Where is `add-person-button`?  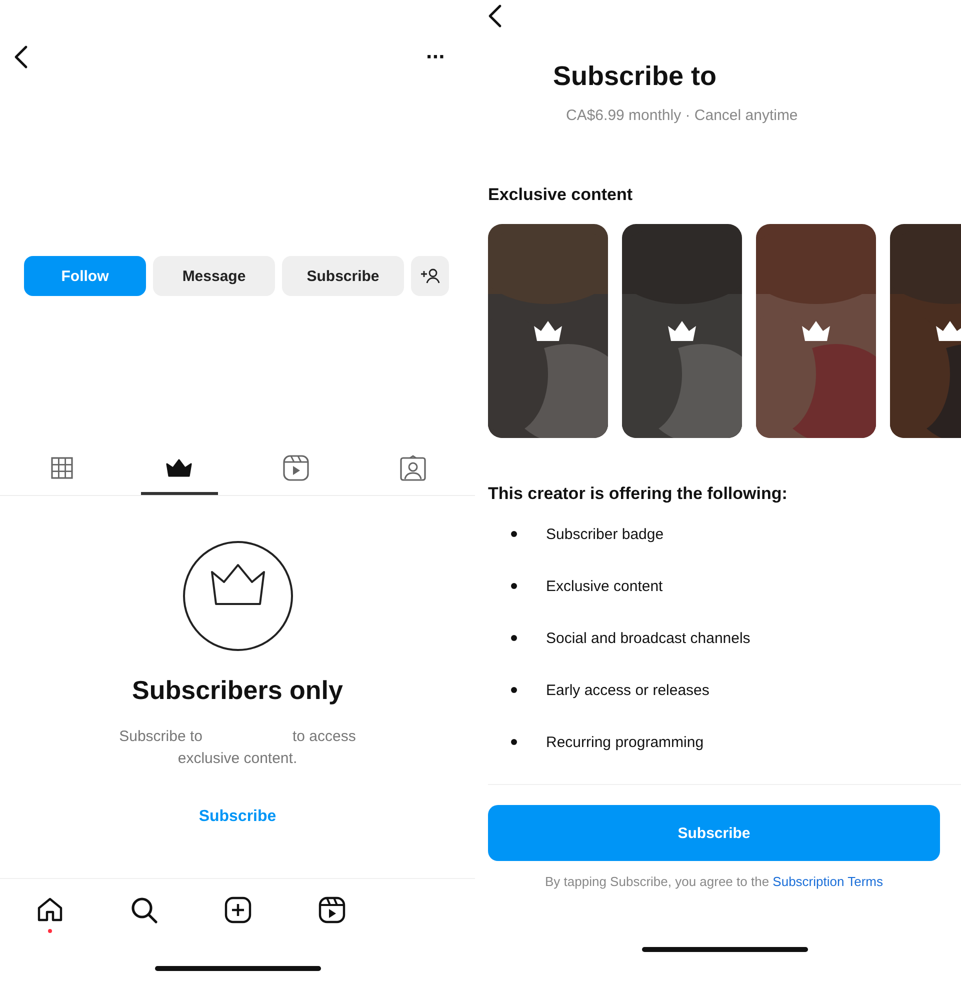 add-person-button is located at coordinates (430, 276).